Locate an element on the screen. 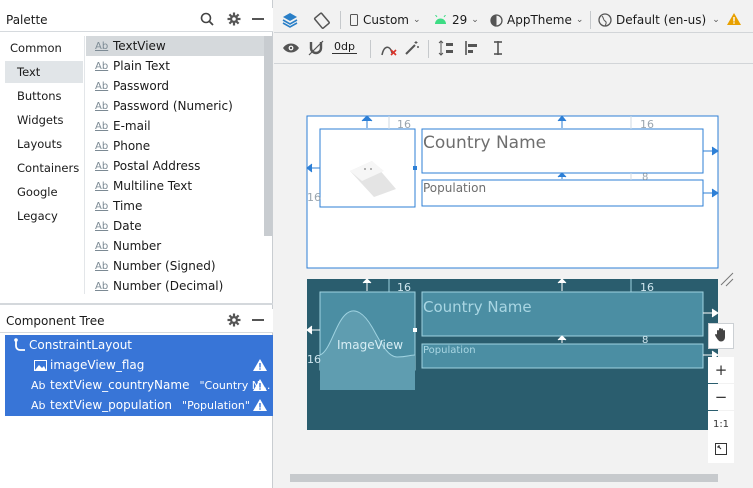 The height and width of the screenshot is (488, 753). align-icon is located at coordinates (472, 48).